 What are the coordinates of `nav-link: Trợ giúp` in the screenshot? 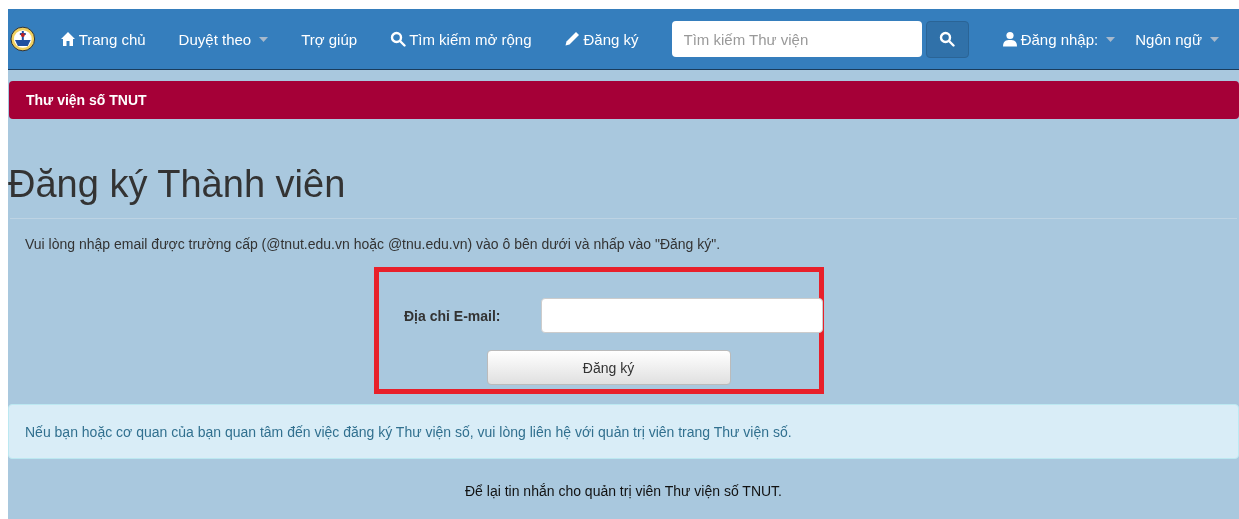 It's located at (329, 39).